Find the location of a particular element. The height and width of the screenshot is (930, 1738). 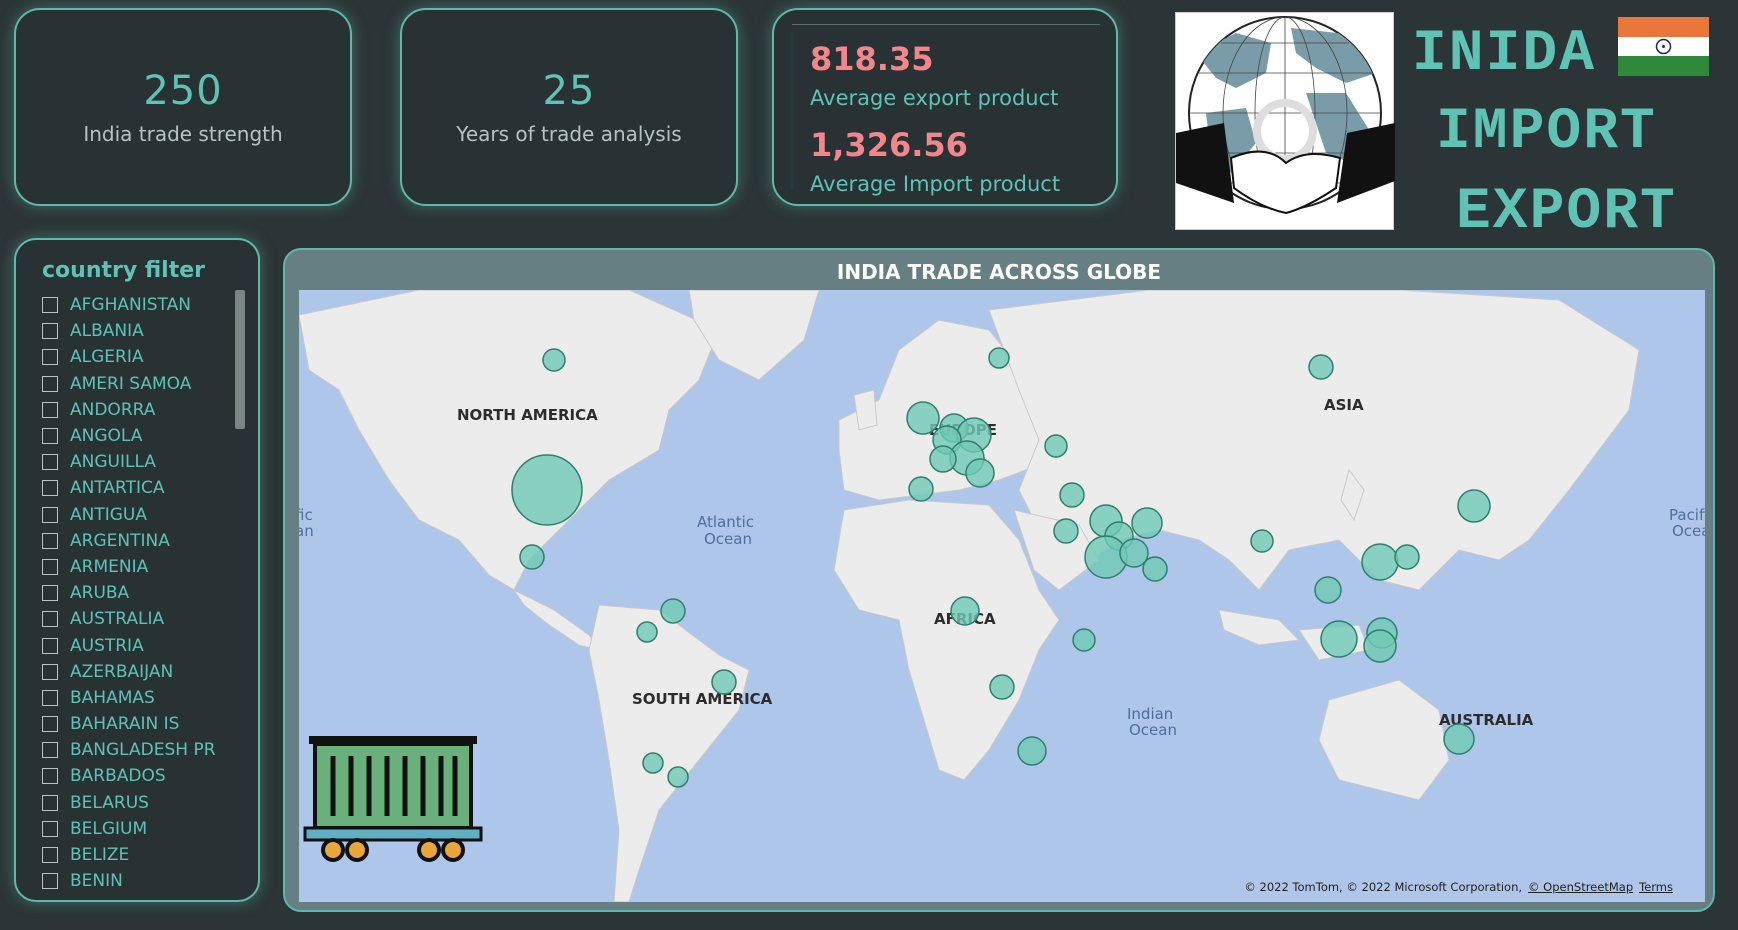

scrollbar-thumb is located at coordinates (240, 359).